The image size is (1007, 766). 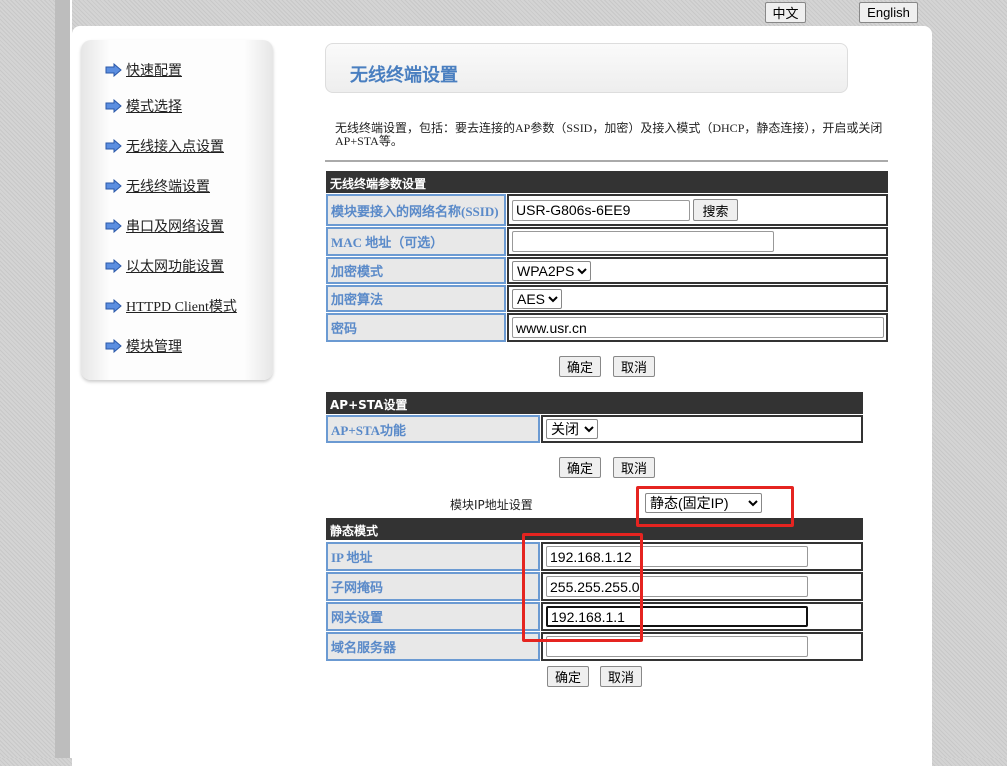 What do you see at coordinates (175, 227) in the screenshot?
I see `sidebar-item-label: 串口及网络设置` at bounding box center [175, 227].